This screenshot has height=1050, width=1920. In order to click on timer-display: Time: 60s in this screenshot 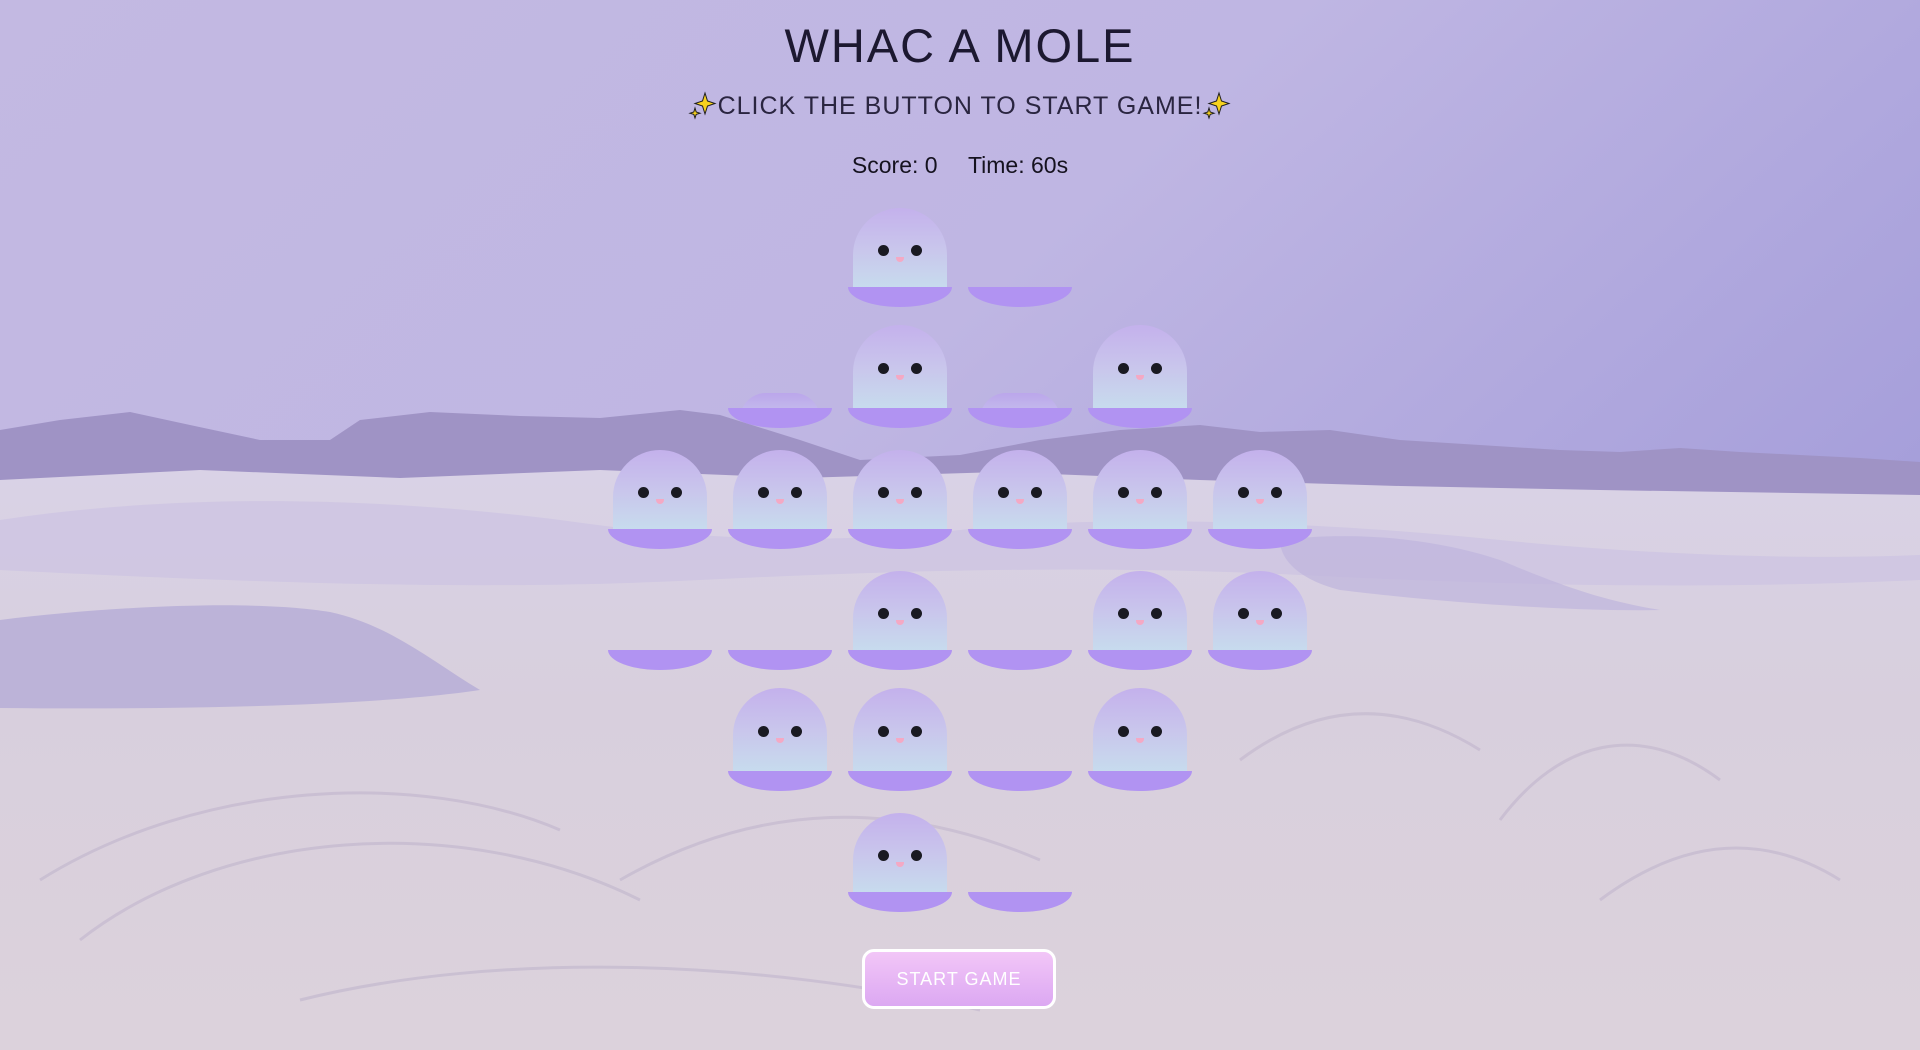, I will do `click(1018, 165)`.